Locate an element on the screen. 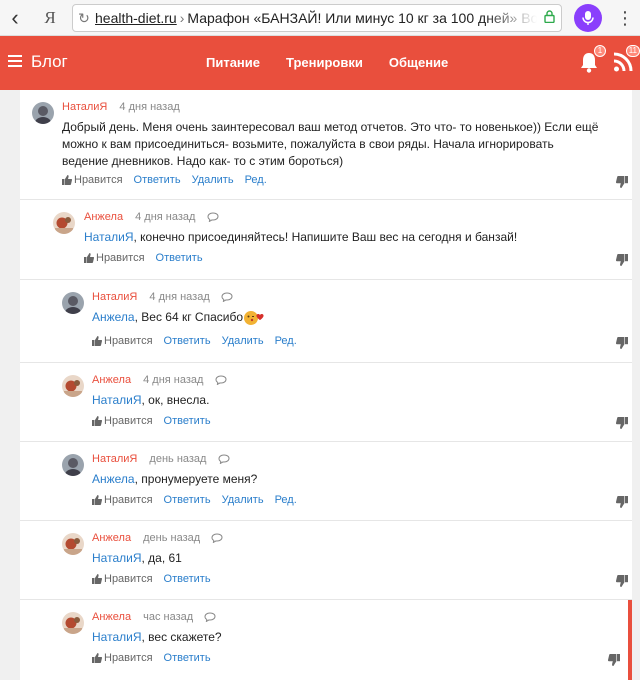 The height and width of the screenshot is (680, 640). nav-workouts: Тренировки is located at coordinates (324, 62).